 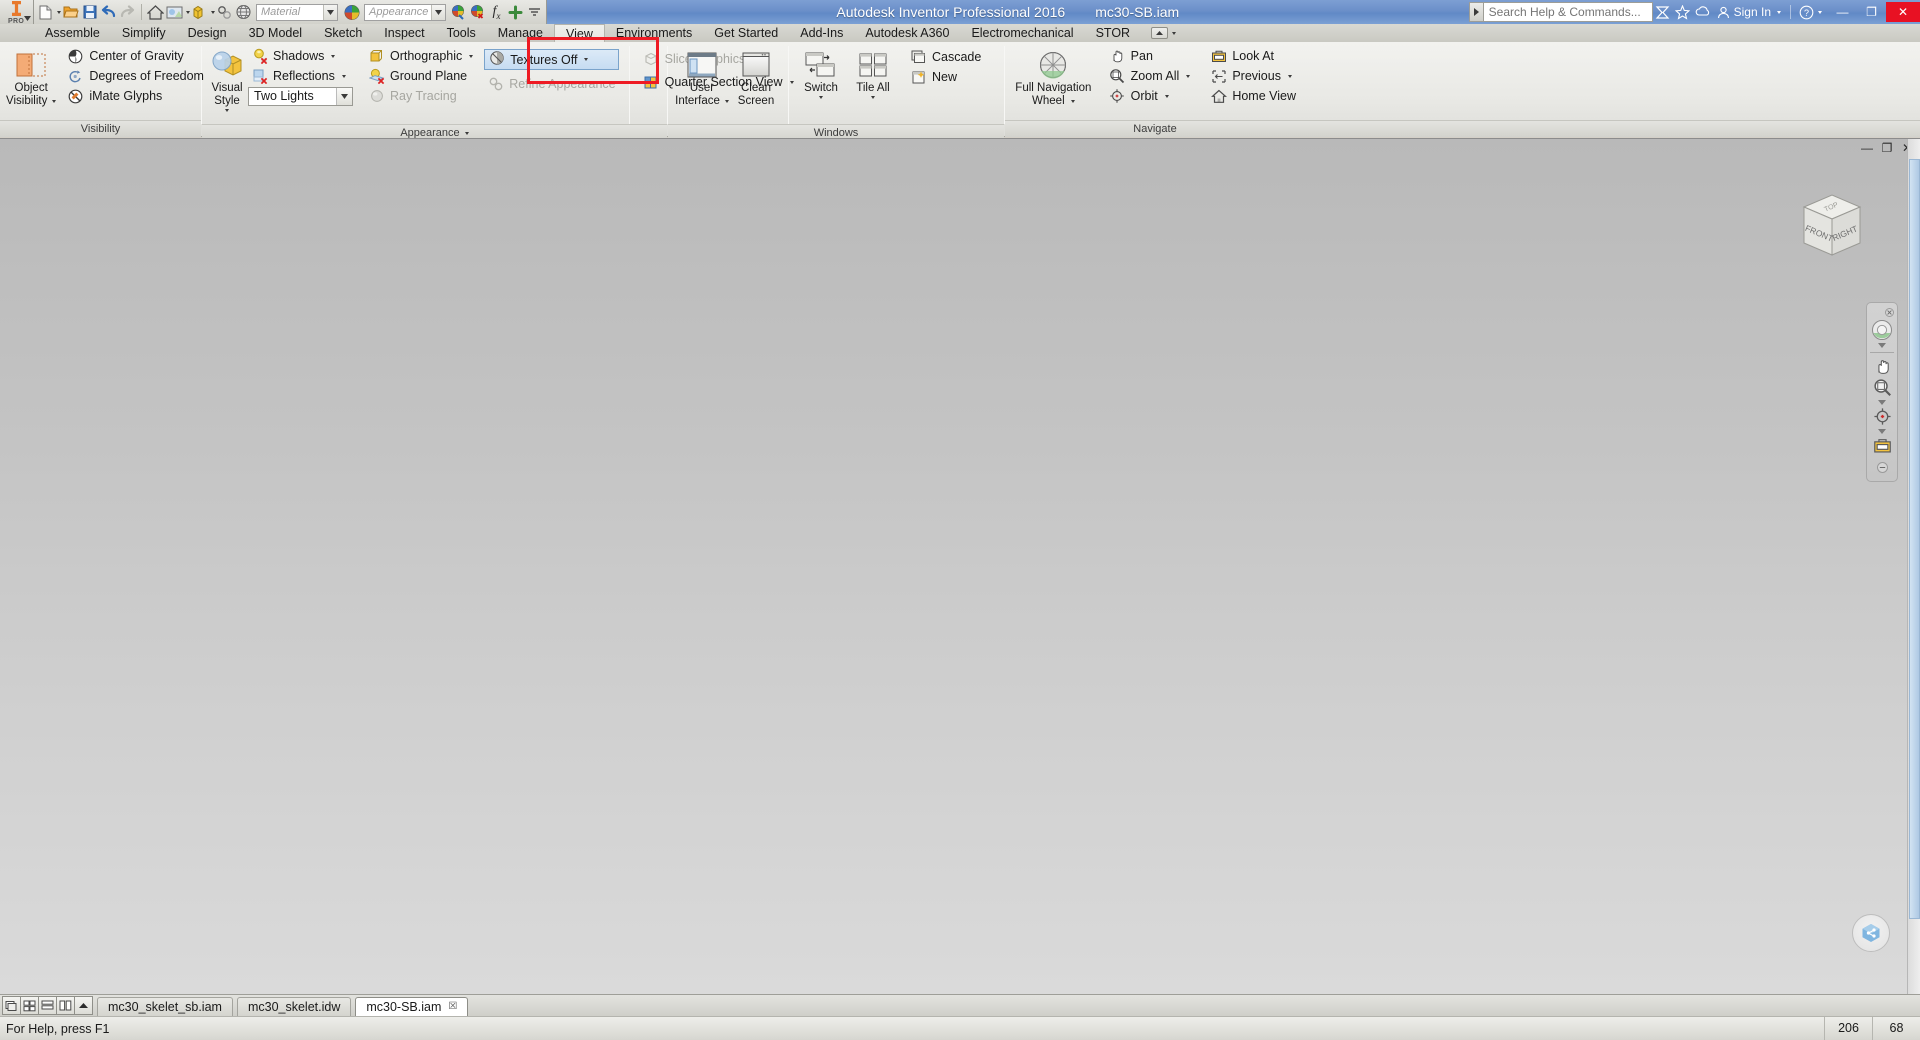 What do you see at coordinates (47, 1005) in the screenshot?
I see `list-view-icon` at bounding box center [47, 1005].